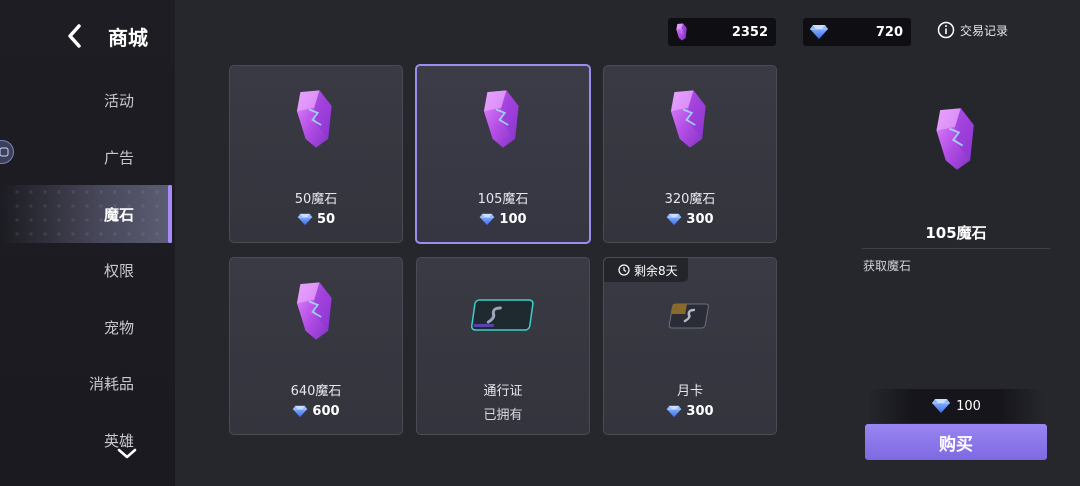  Describe the element at coordinates (86, 100) in the screenshot. I see `sidebar-item-events: 活动` at that location.